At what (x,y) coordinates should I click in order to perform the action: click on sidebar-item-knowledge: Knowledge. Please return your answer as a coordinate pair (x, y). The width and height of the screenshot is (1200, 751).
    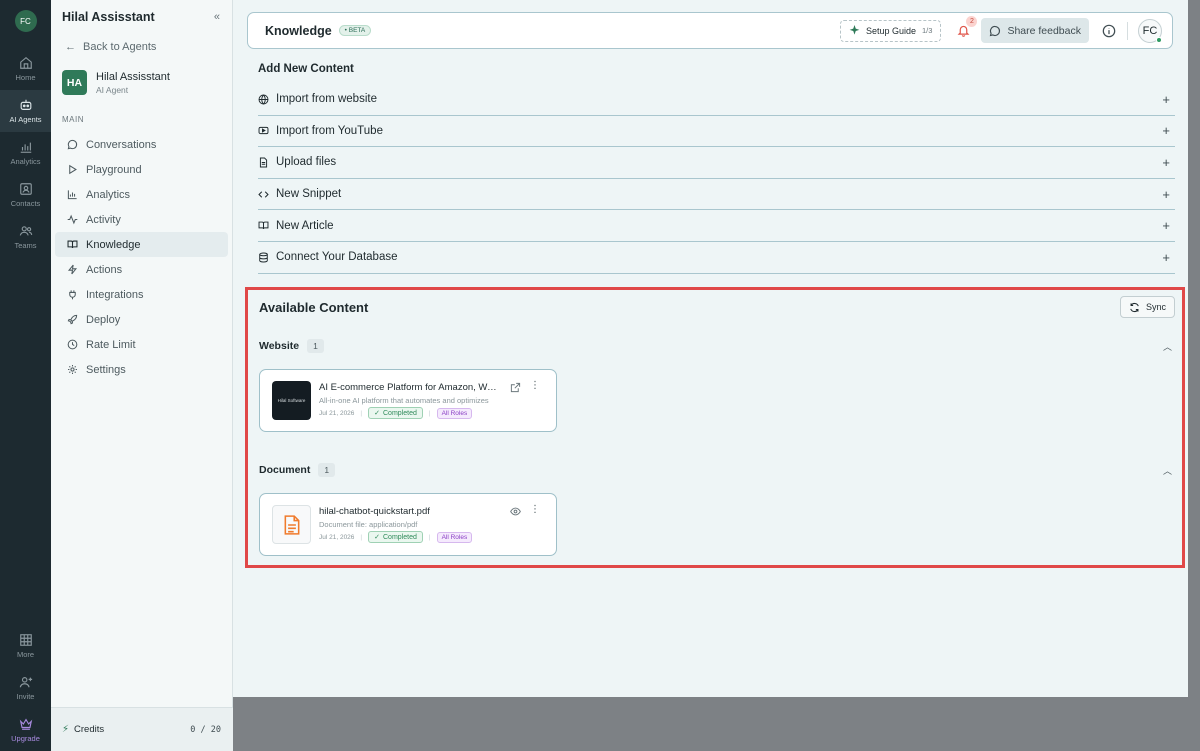
    Looking at the image, I should click on (141, 244).